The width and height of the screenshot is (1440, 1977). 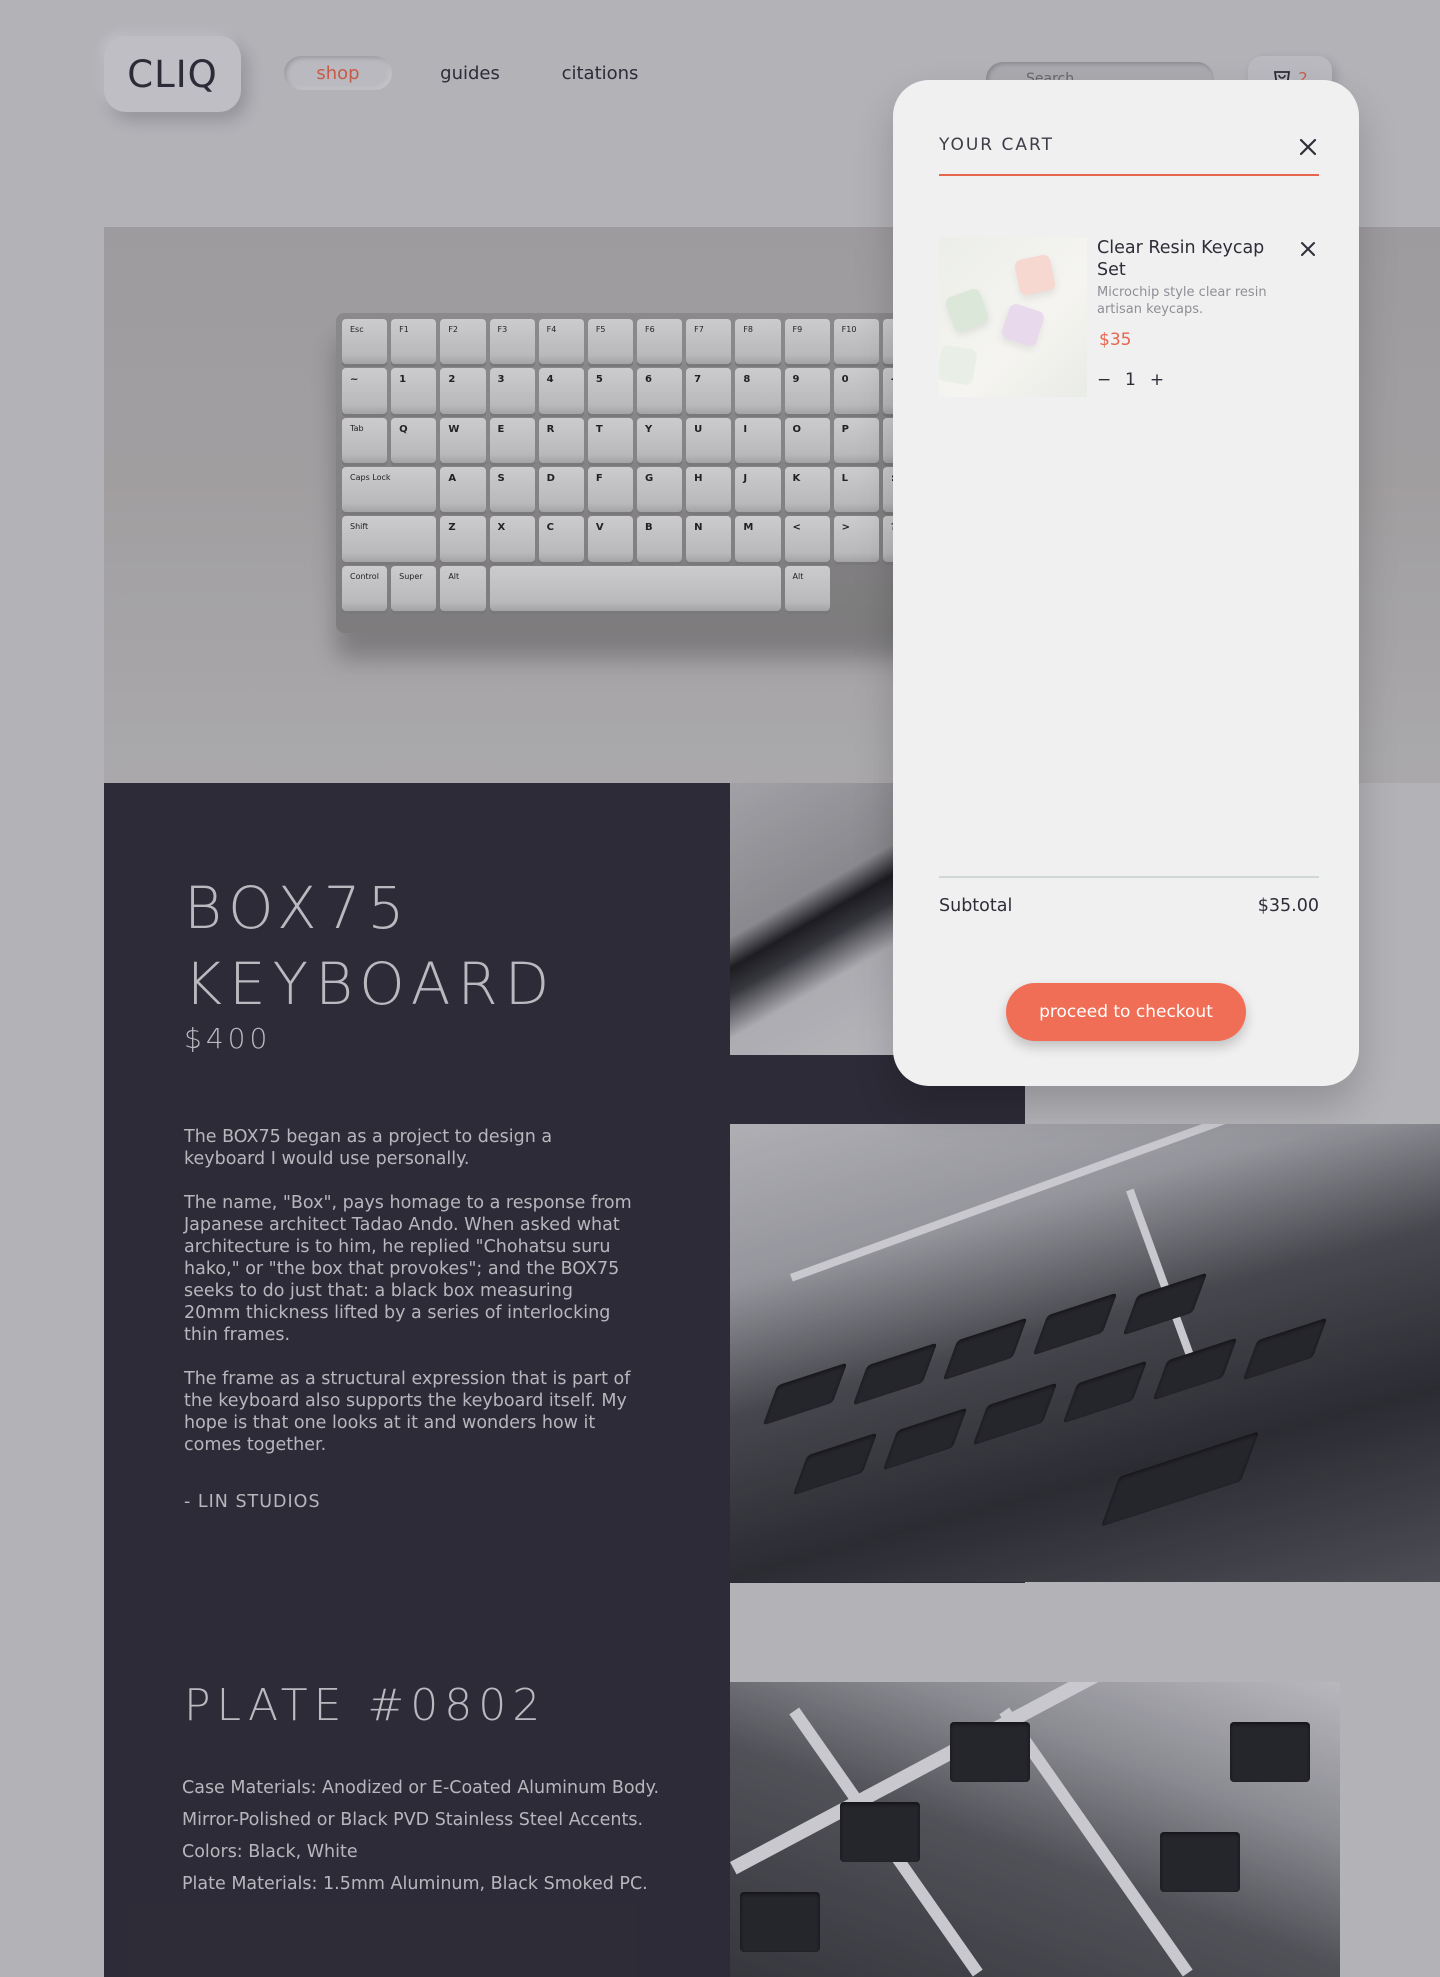 What do you see at coordinates (389, 539) in the screenshot?
I see `keycap: Shift` at bounding box center [389, 539].